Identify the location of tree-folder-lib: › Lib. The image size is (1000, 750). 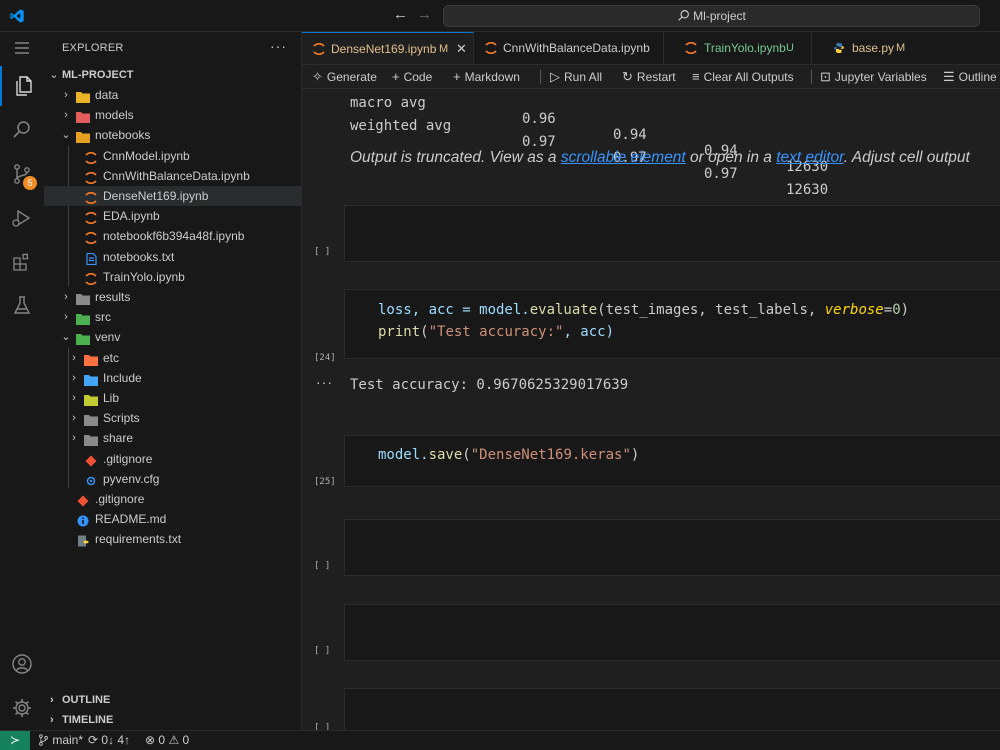
(172, 398).